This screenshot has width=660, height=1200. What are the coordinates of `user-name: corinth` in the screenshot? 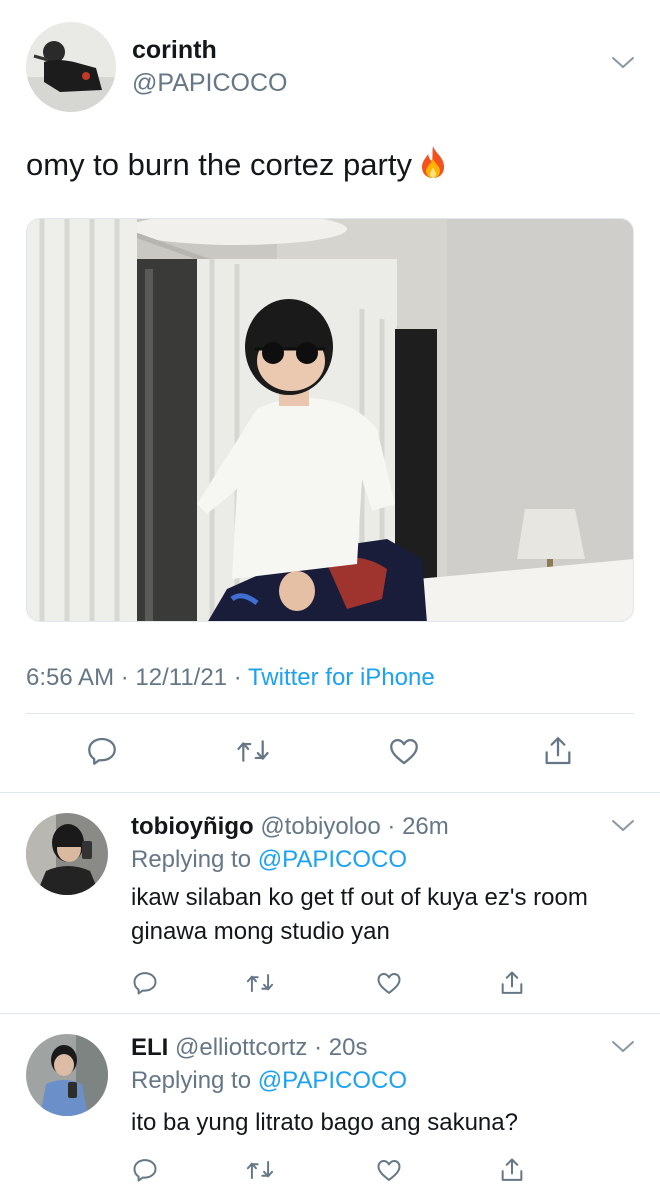 It's located at (174, 50).